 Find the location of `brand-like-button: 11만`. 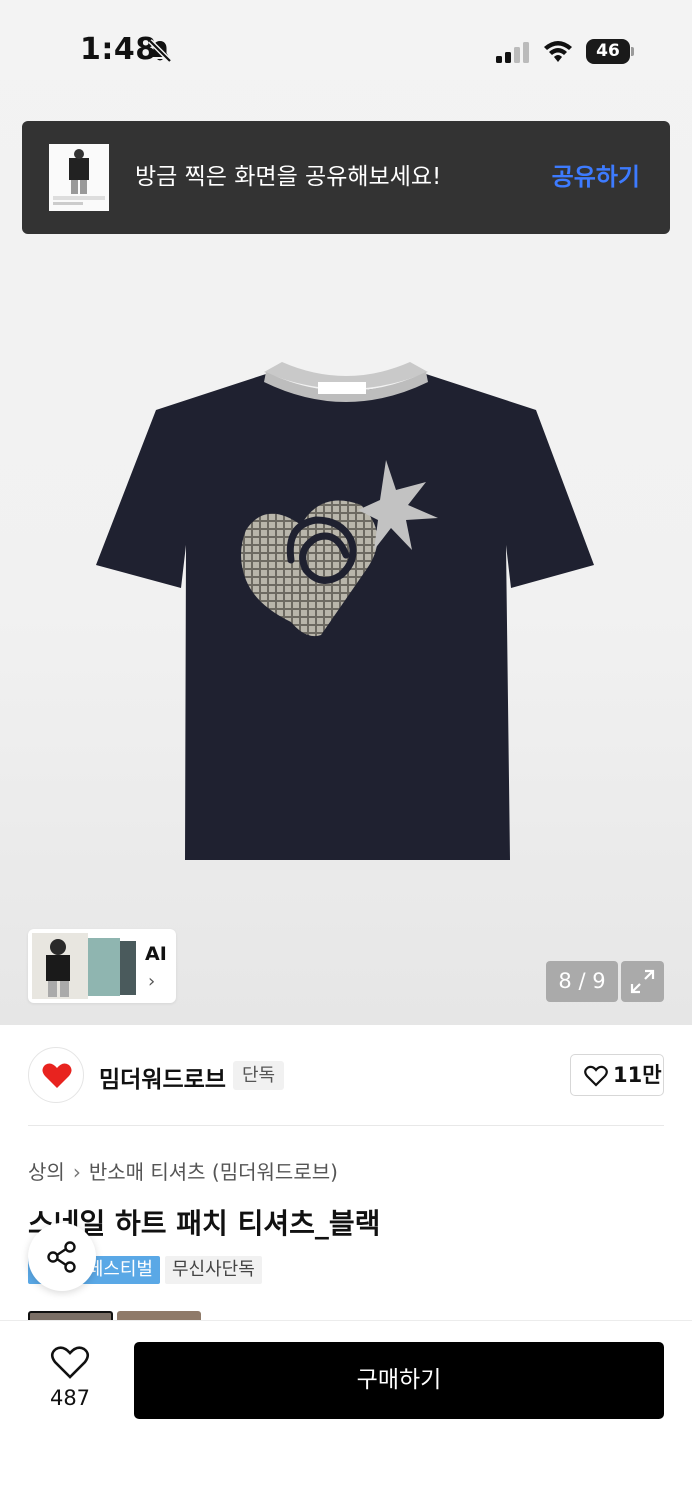

brand-like-button: 11만 is located at coordinates (617, 1075).